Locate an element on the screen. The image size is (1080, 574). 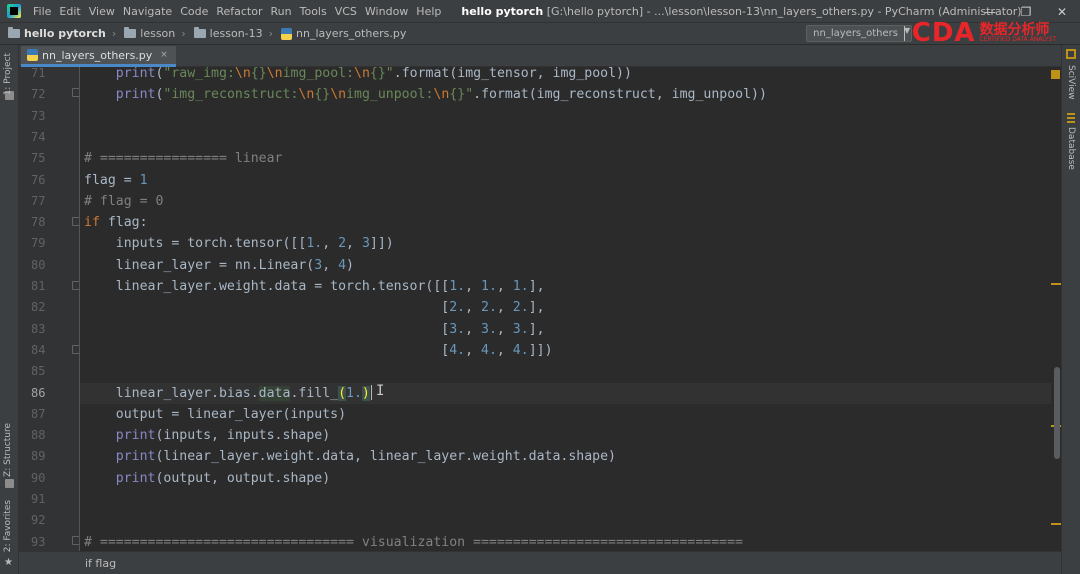
menu-run: Run is located at coordinates (283, 11).